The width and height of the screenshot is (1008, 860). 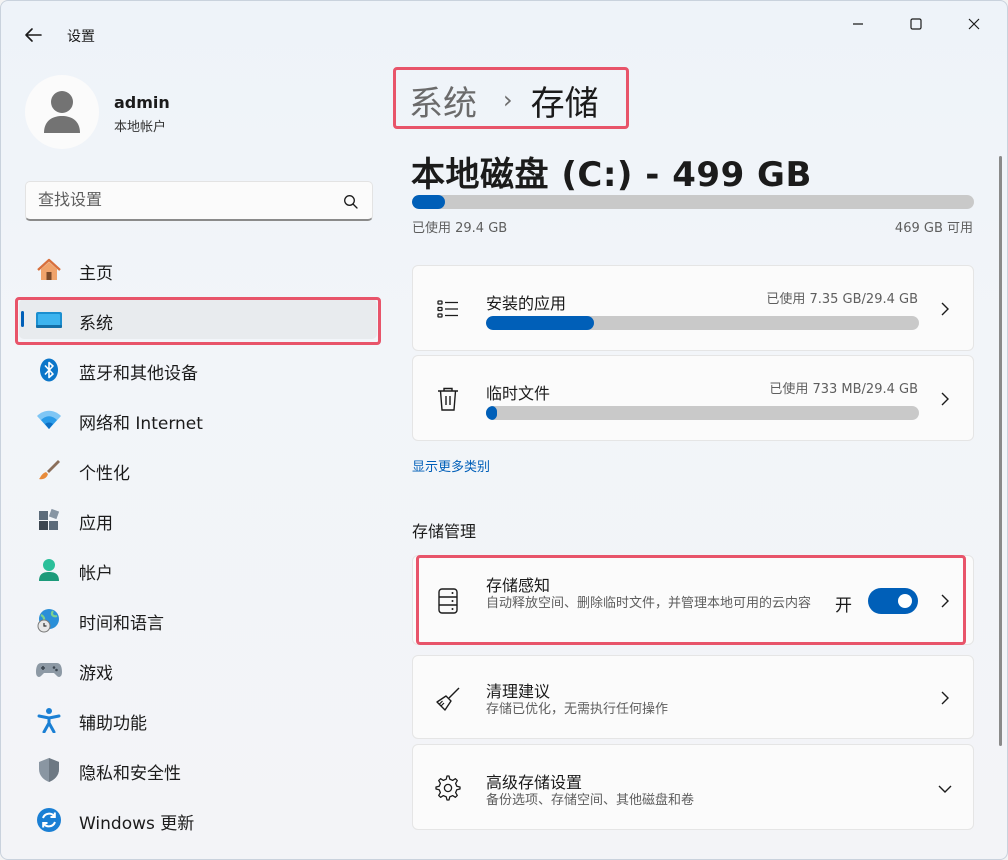 I want to click on sidebar-item-label: 网络和 Internet, so click(x=141, y=424).